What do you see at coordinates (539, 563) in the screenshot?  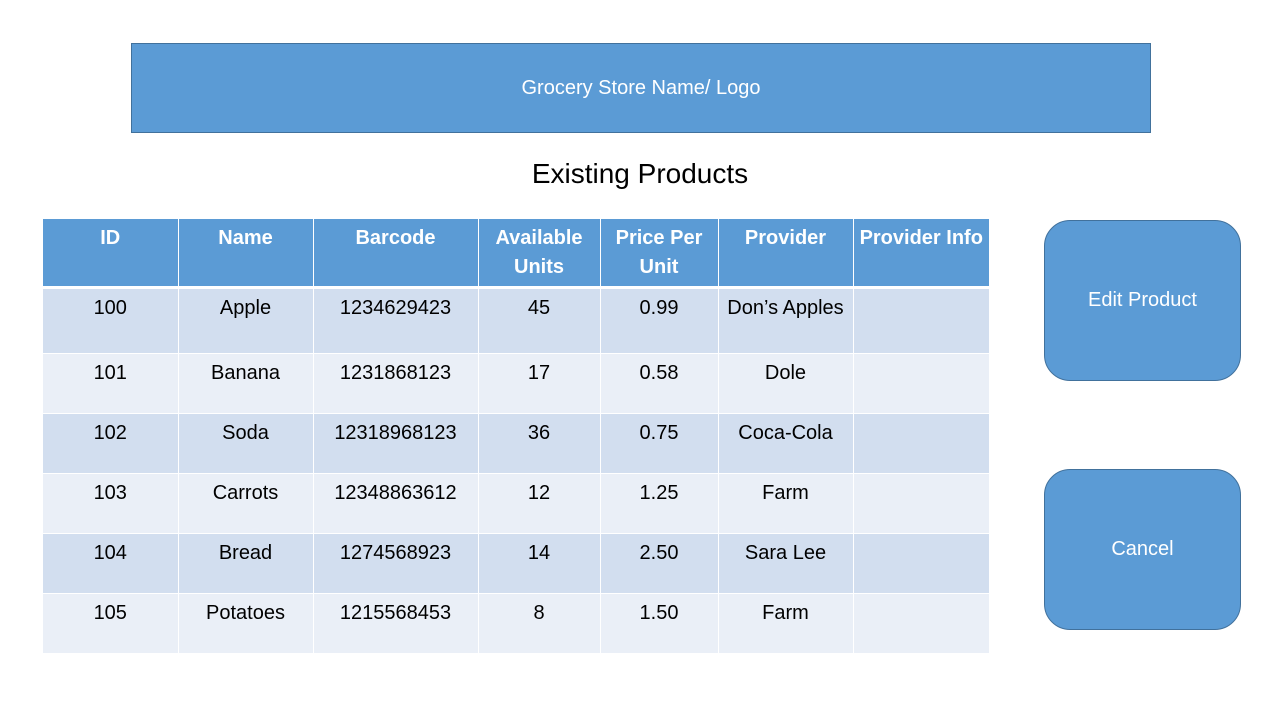 I see `cell-units: 14` at bounding box center [539, 563].